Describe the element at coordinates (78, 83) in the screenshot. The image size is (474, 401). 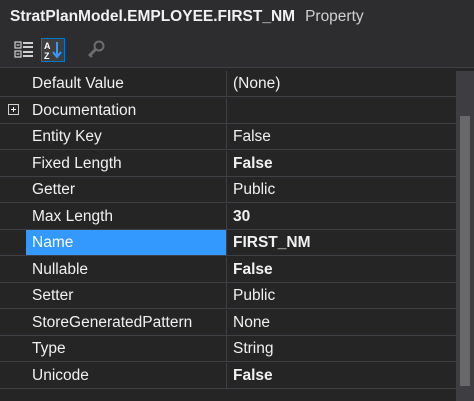
I see `property-name: Default Value` at that location.